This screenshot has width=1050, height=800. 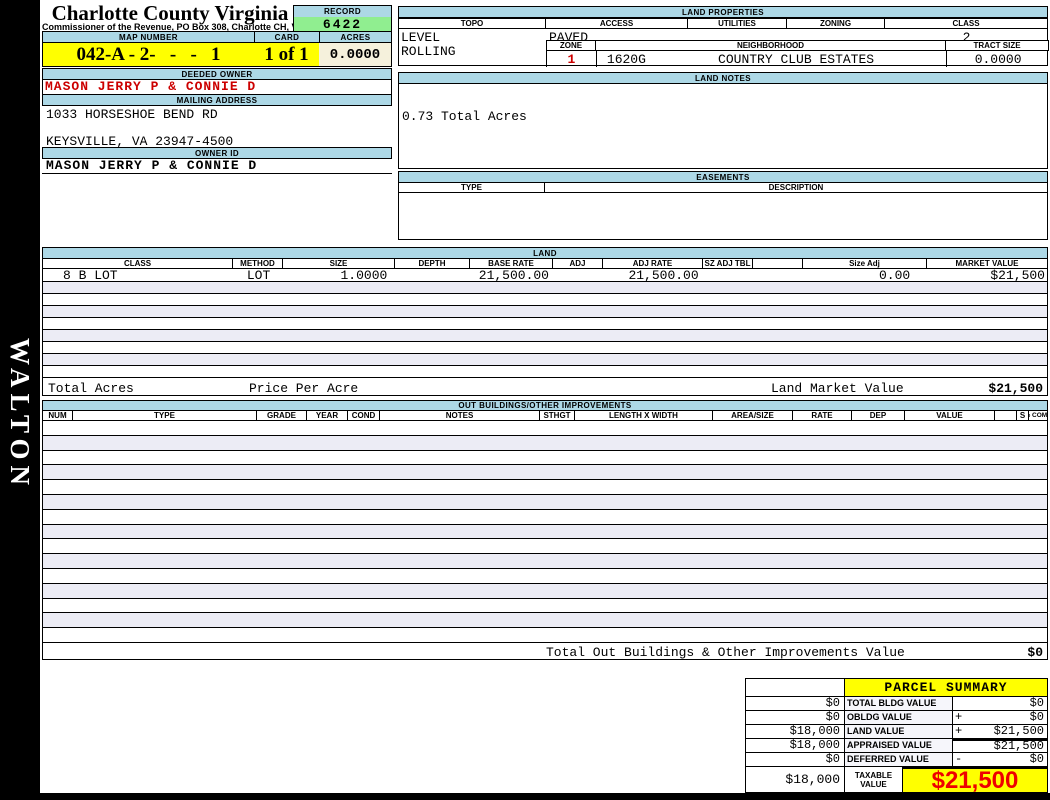 What do you see at coordinates (1017, 275) in the screenshot?
I see `land-market-value: $21,500` at bounding box center [1017, 275].